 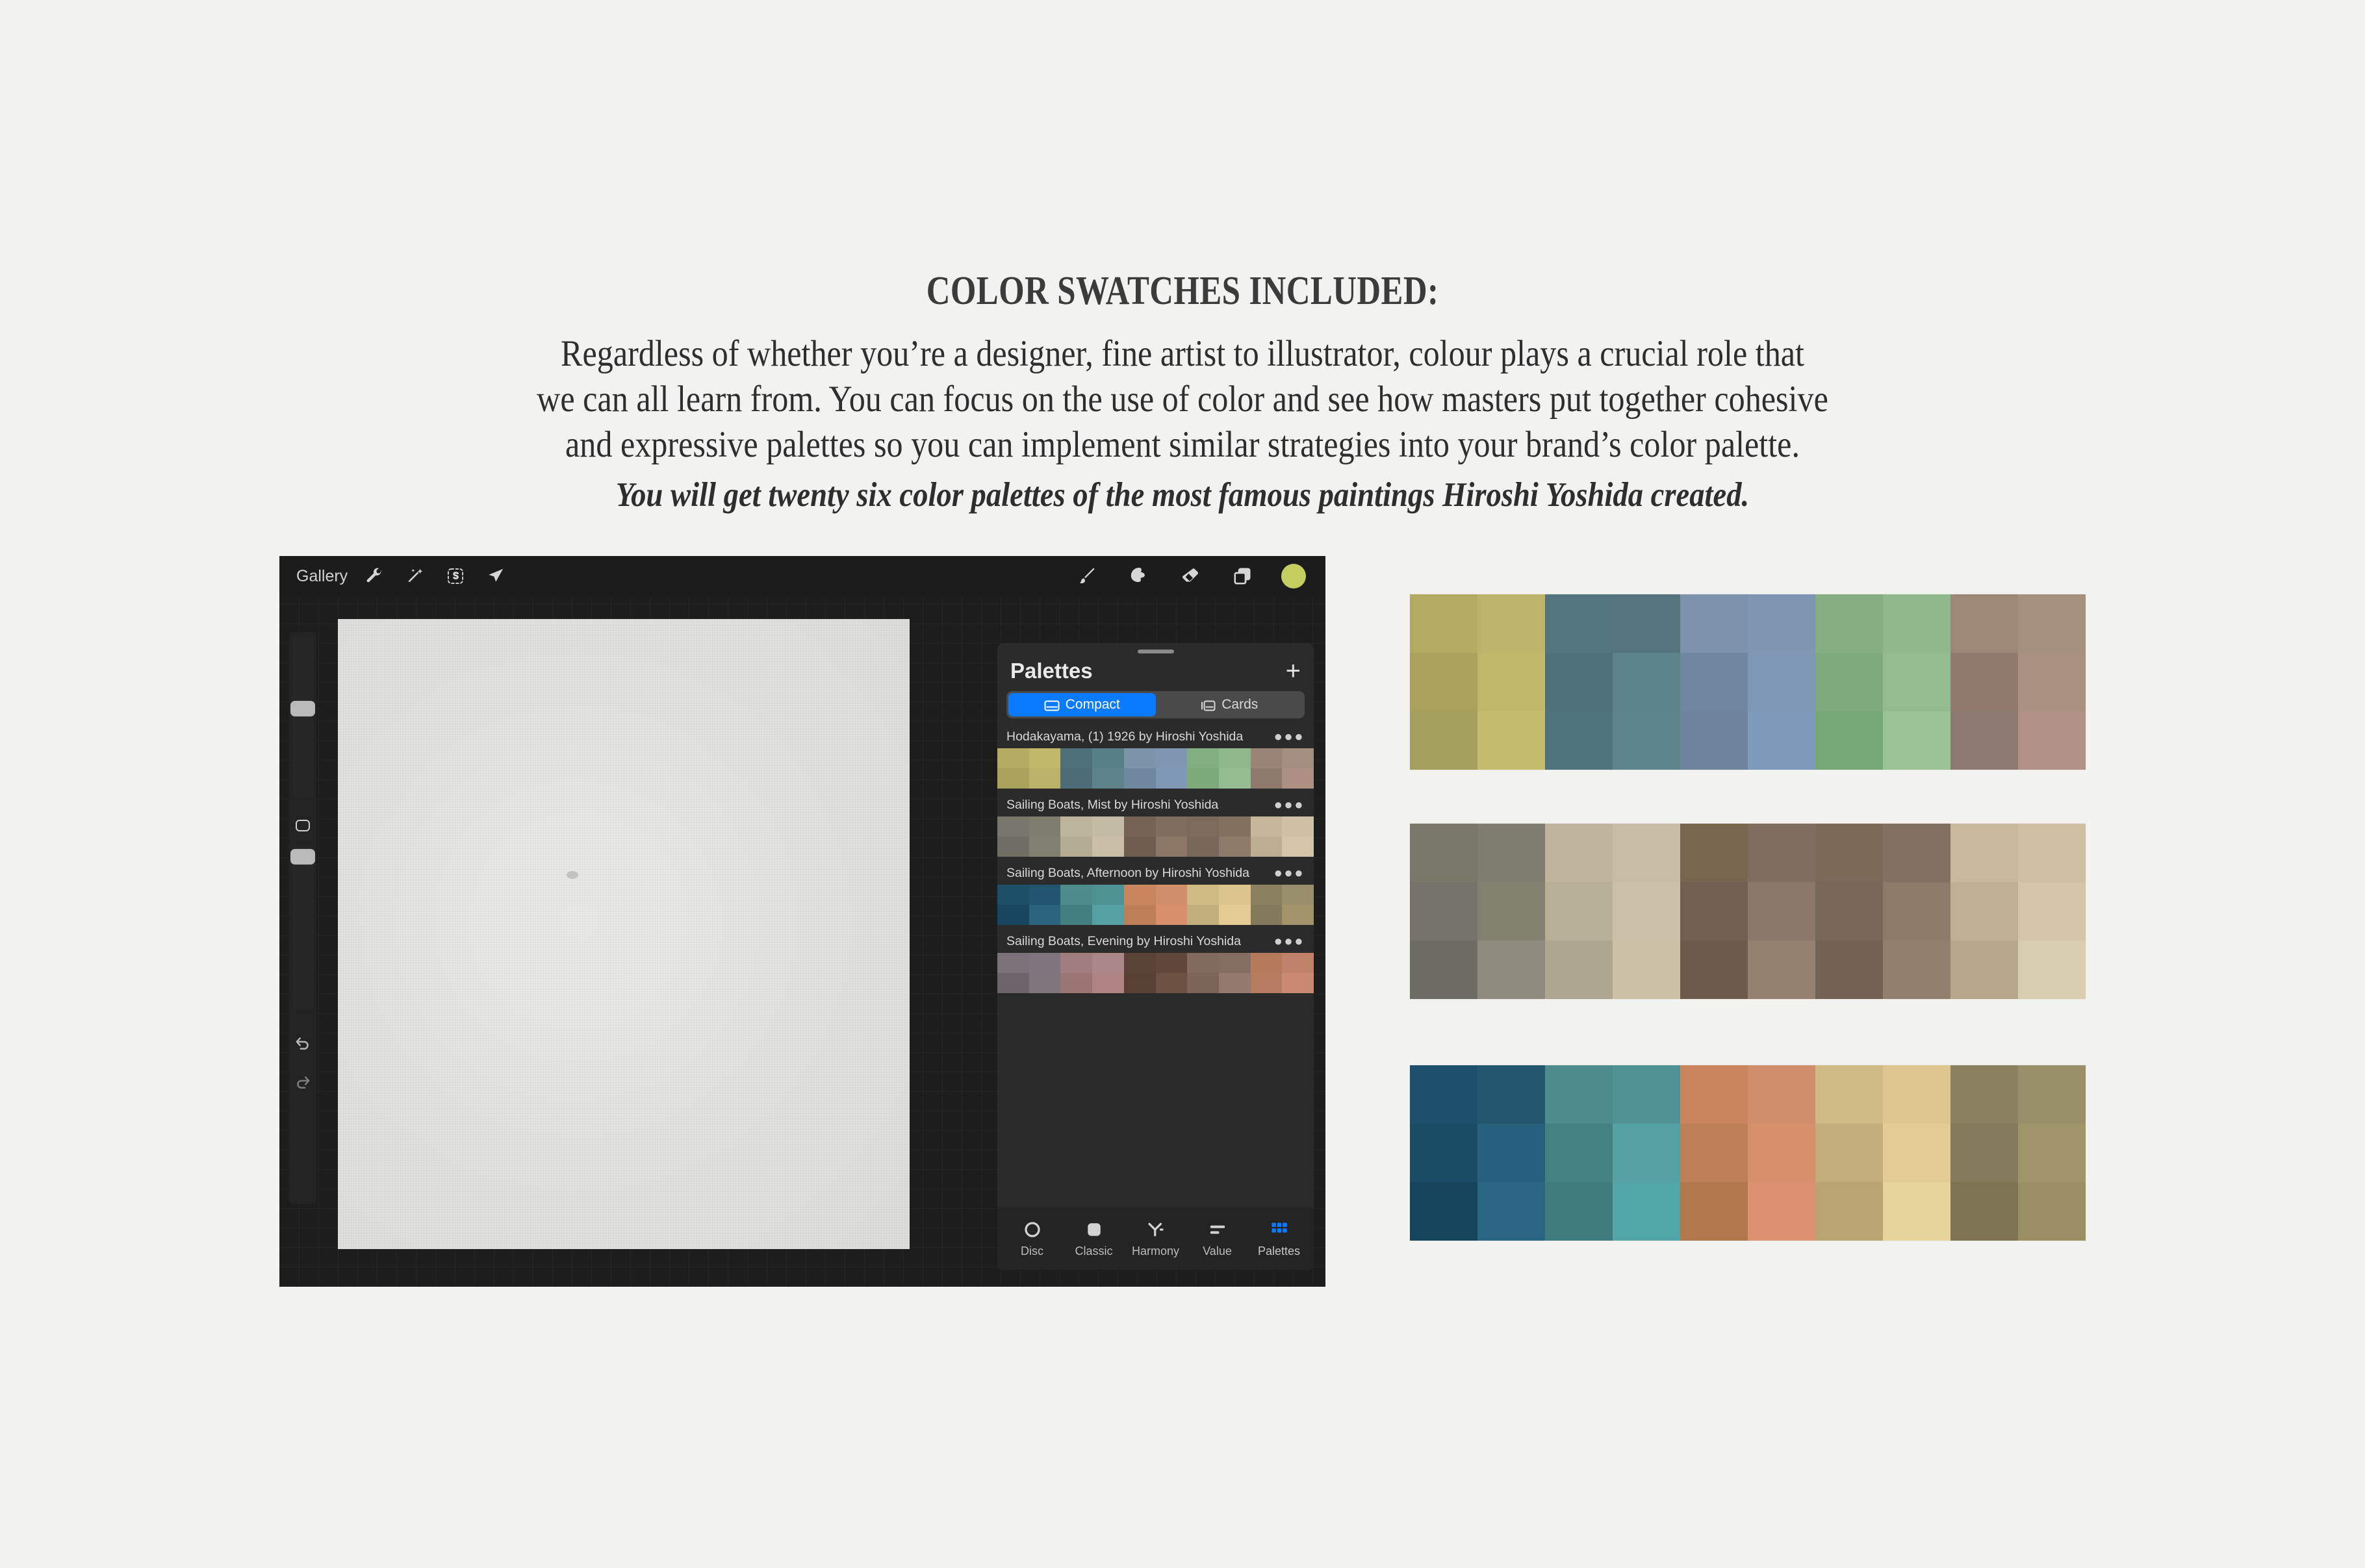 I want to click on tab-harmony: Harmony, so click(x=1156, y=1239).